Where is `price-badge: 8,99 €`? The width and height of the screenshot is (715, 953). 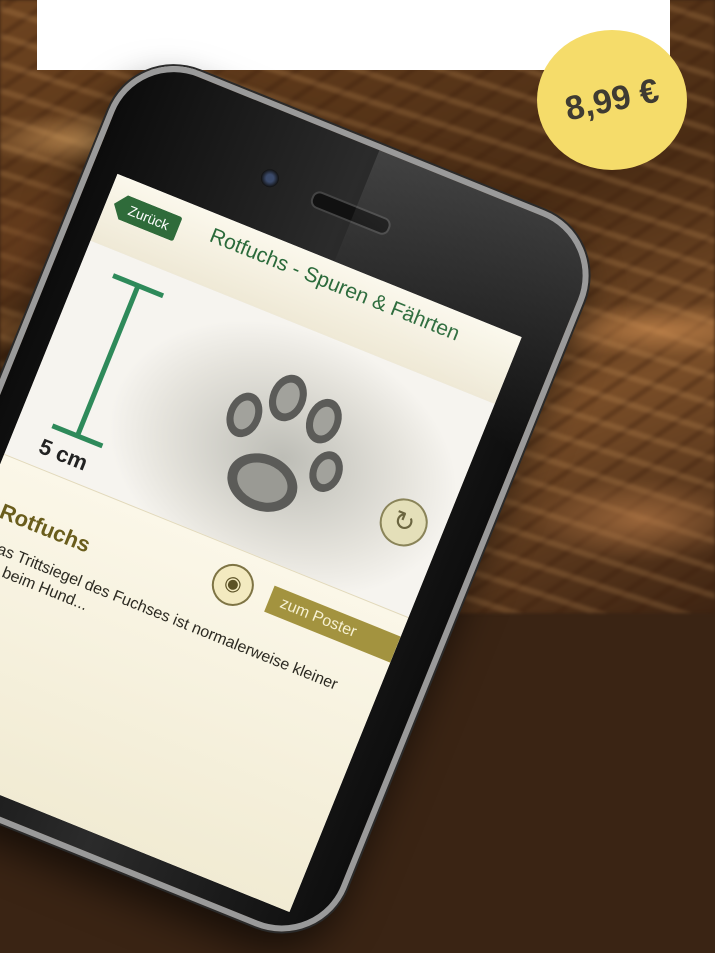
price-badge: 8,99 € is located at coordinates (612, 100).